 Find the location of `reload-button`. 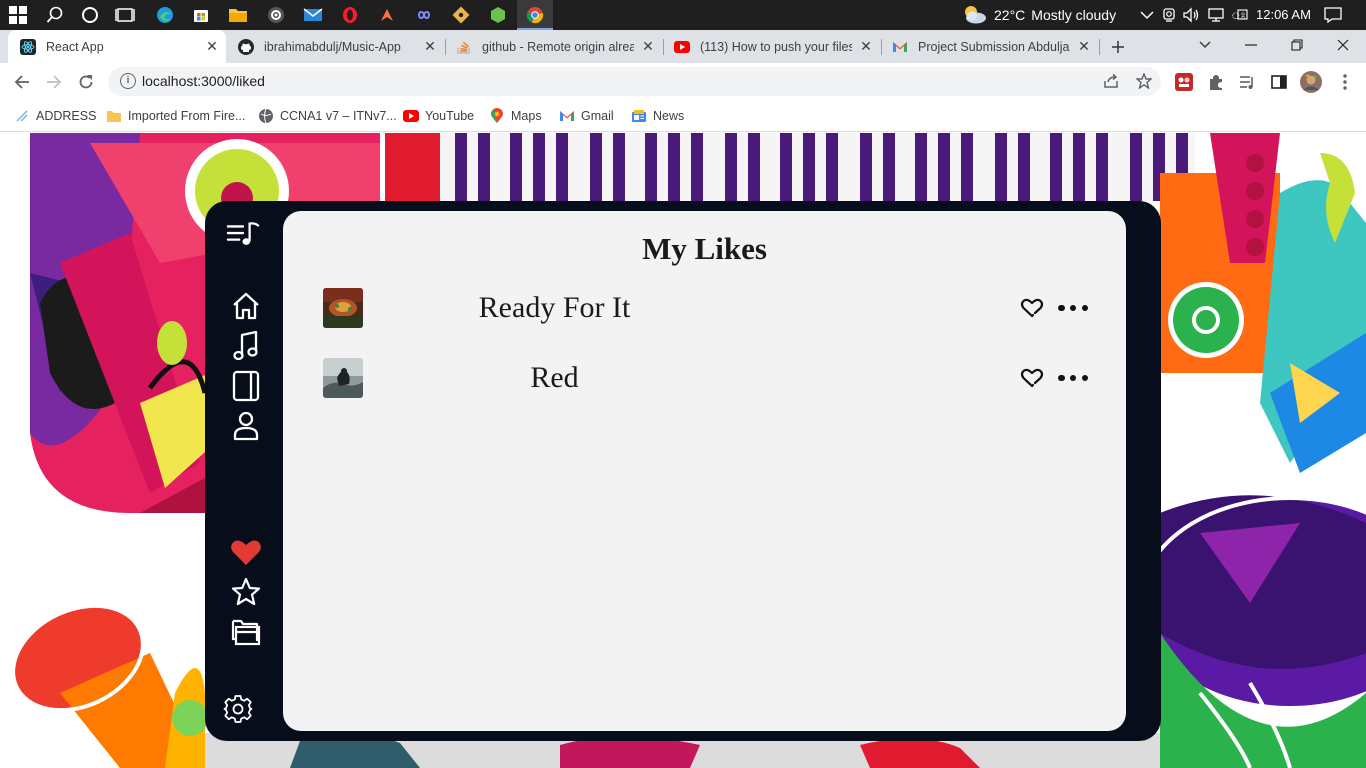

reload-button is located at coordinates (86, 82).